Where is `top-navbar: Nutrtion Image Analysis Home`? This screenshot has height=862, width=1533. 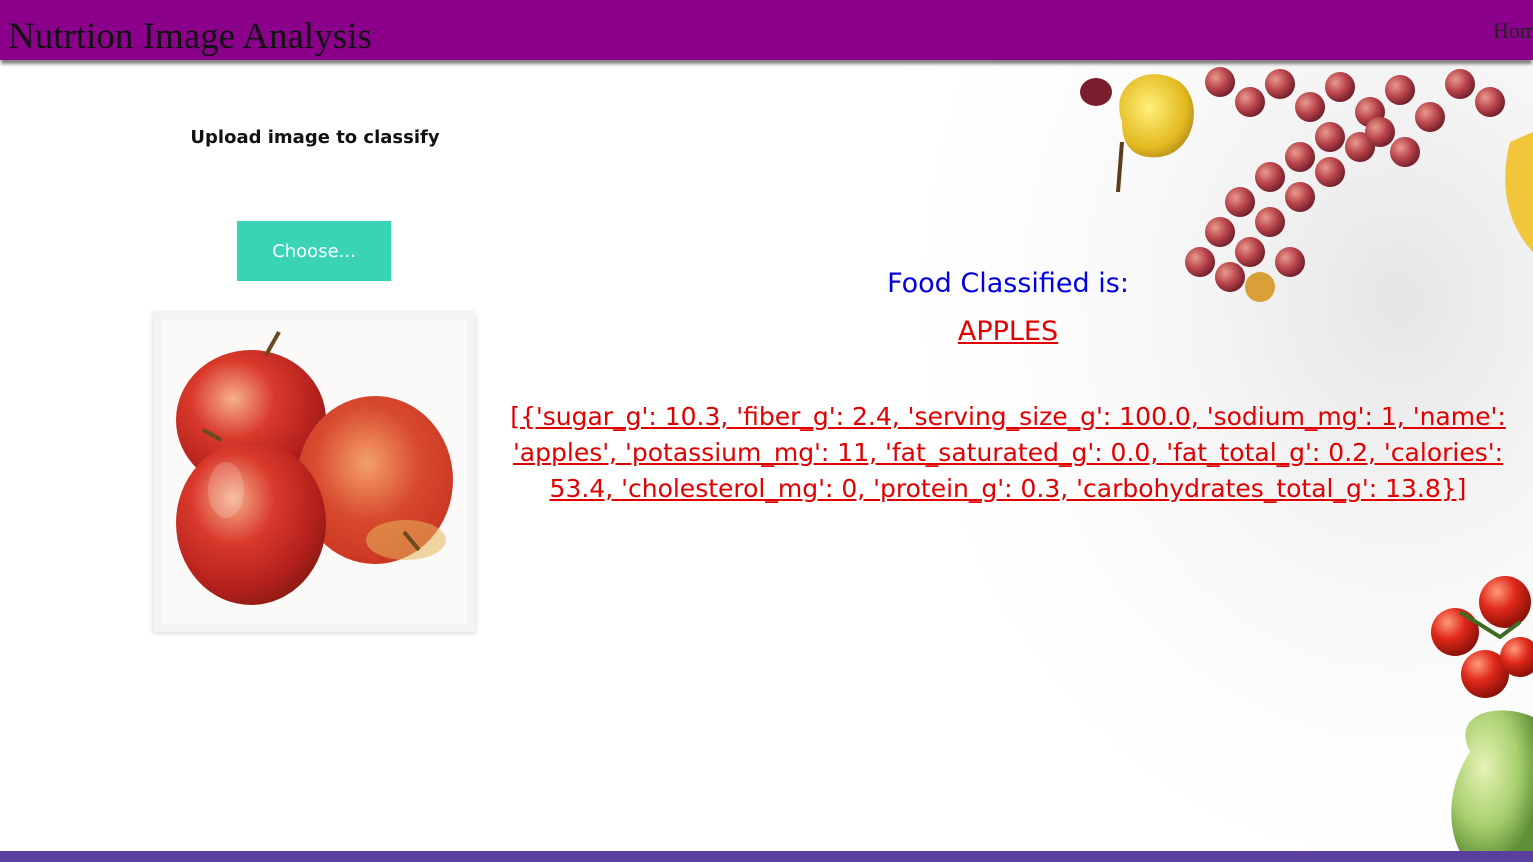 top-navbar: Nutrtion Image Analysis Home is located at coordinates (766, 30).